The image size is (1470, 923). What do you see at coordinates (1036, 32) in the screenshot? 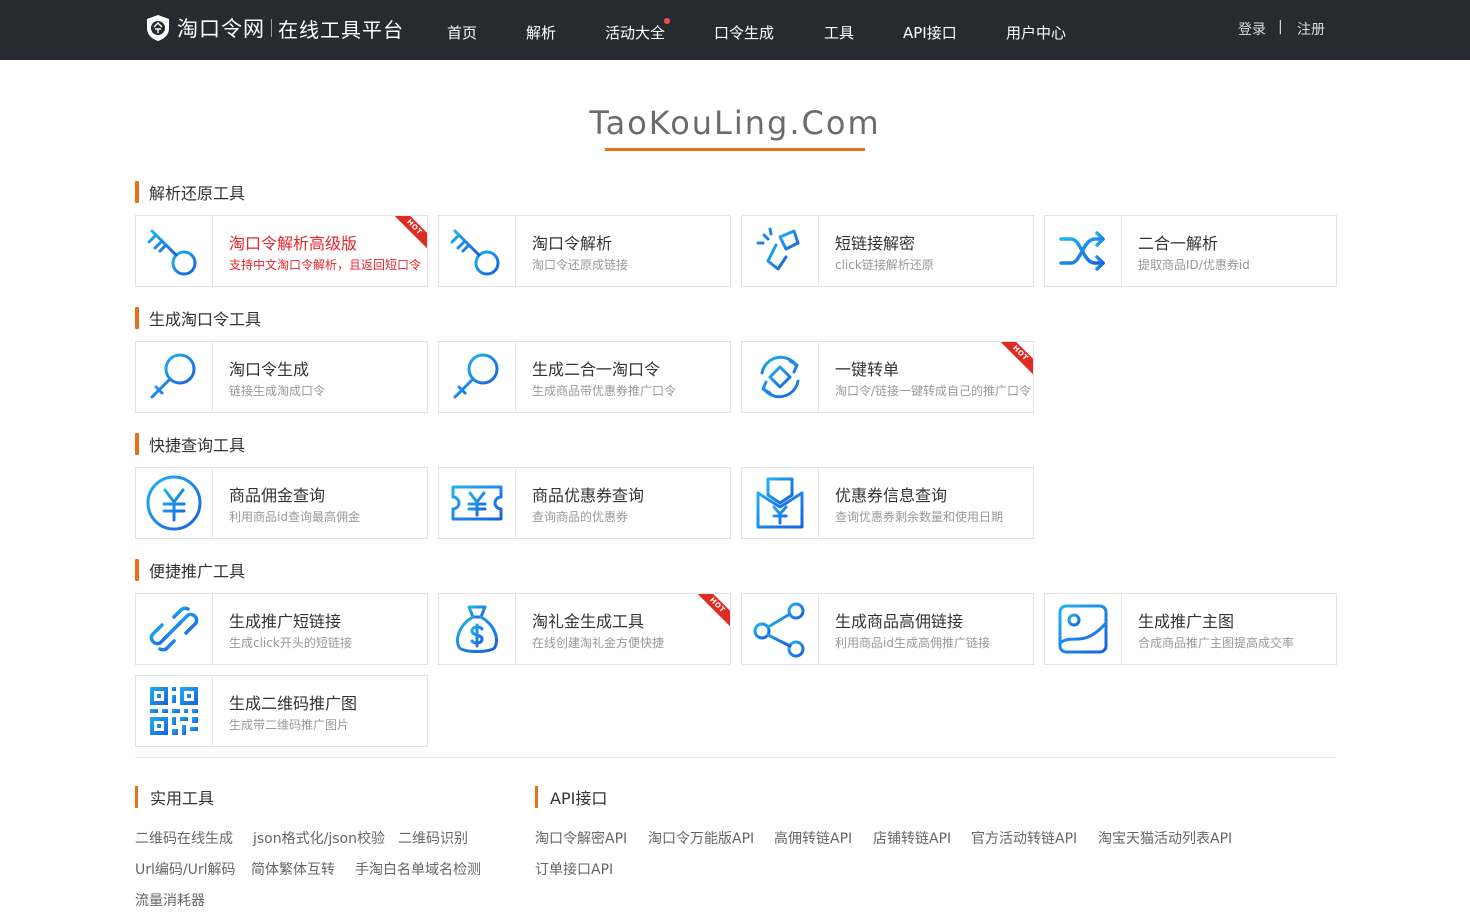
I see `nav-user-center: 用户中心` at bounding box center [1036, 32].